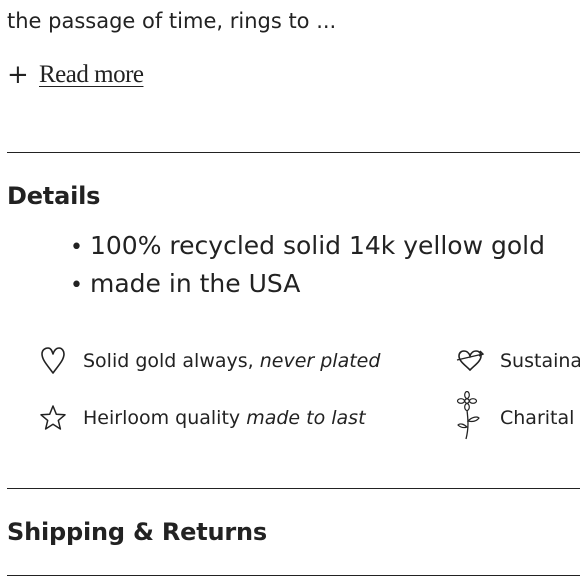 The height and width of the screenshot is (580, 580). I want to click on feature-sustainable: Sustaina, so click(517, 361).